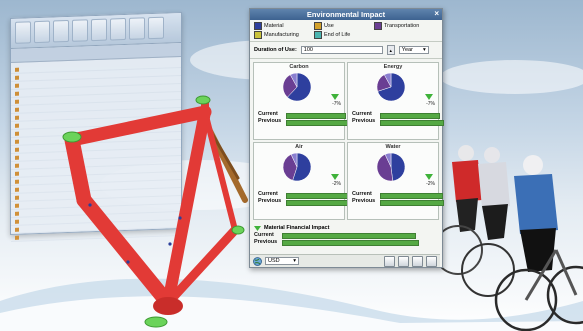  What do you see at coordinates (264, 235) in the screenshot?
I see `mfi-current-label: Current` at bounding box center [264, 235].